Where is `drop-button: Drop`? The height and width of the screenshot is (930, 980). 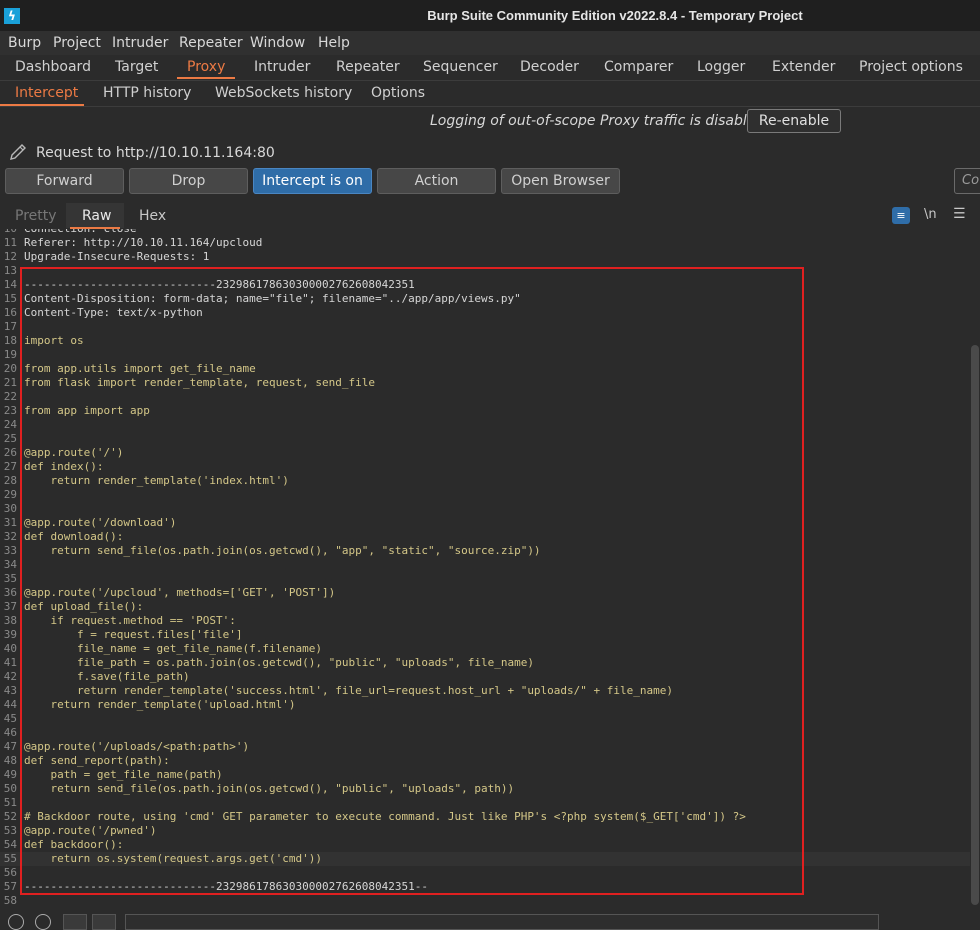 drop-button: Drop is located at coordinates (188, 181).